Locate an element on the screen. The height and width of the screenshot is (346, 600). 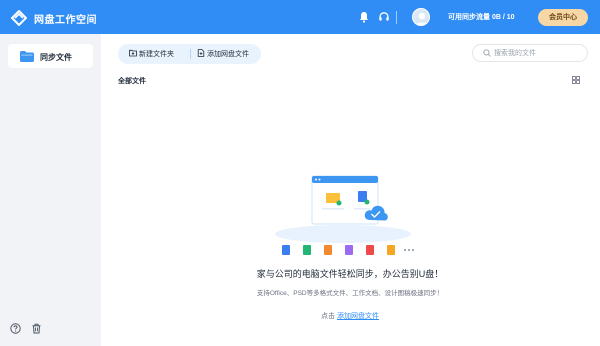
help-icon is located at coordinates (15, 328).